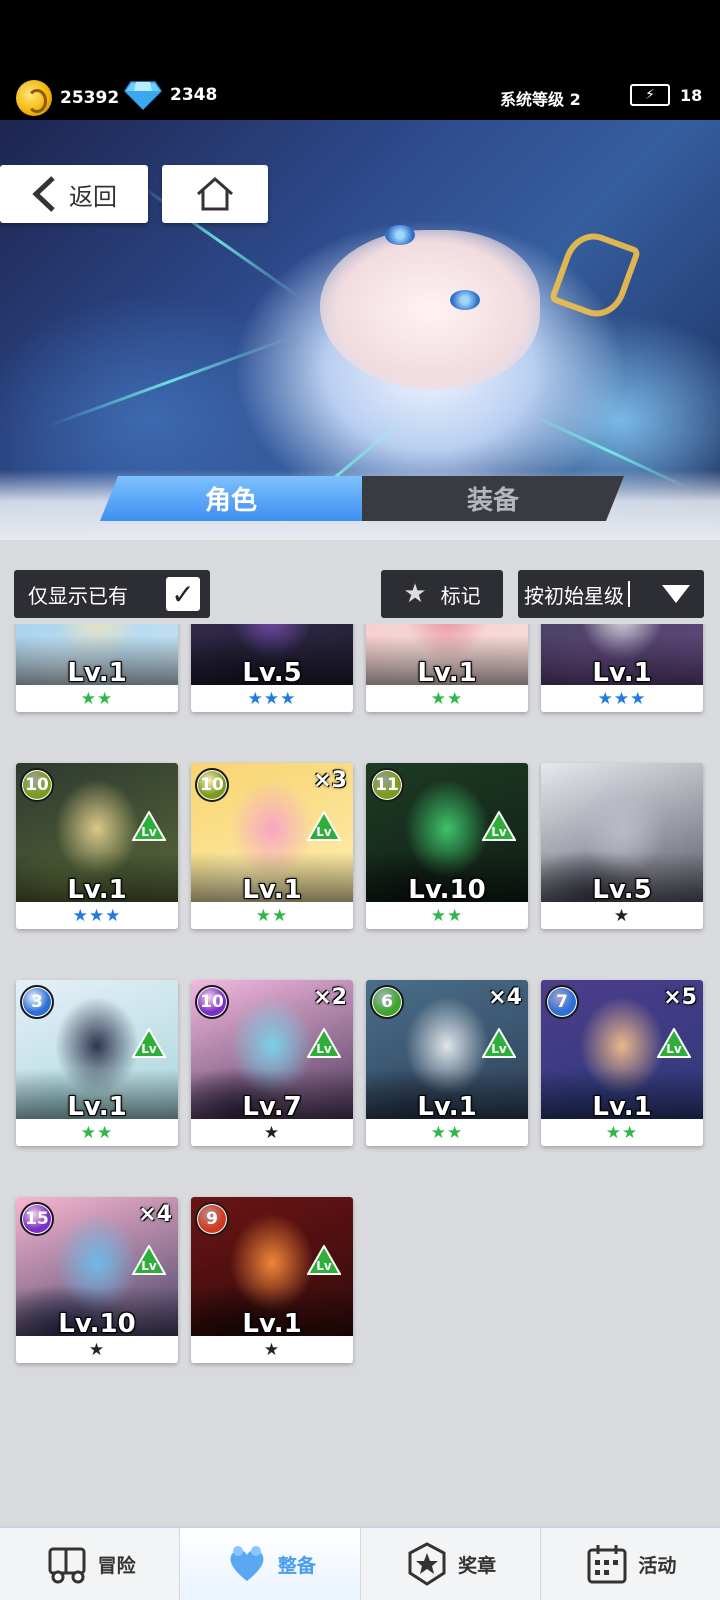 This screenshot has width=720, height=1600. What do you see at coordinates (427, 1564) in the screenshot?
I see `medal-icon` at bounding box center [427, 1564].